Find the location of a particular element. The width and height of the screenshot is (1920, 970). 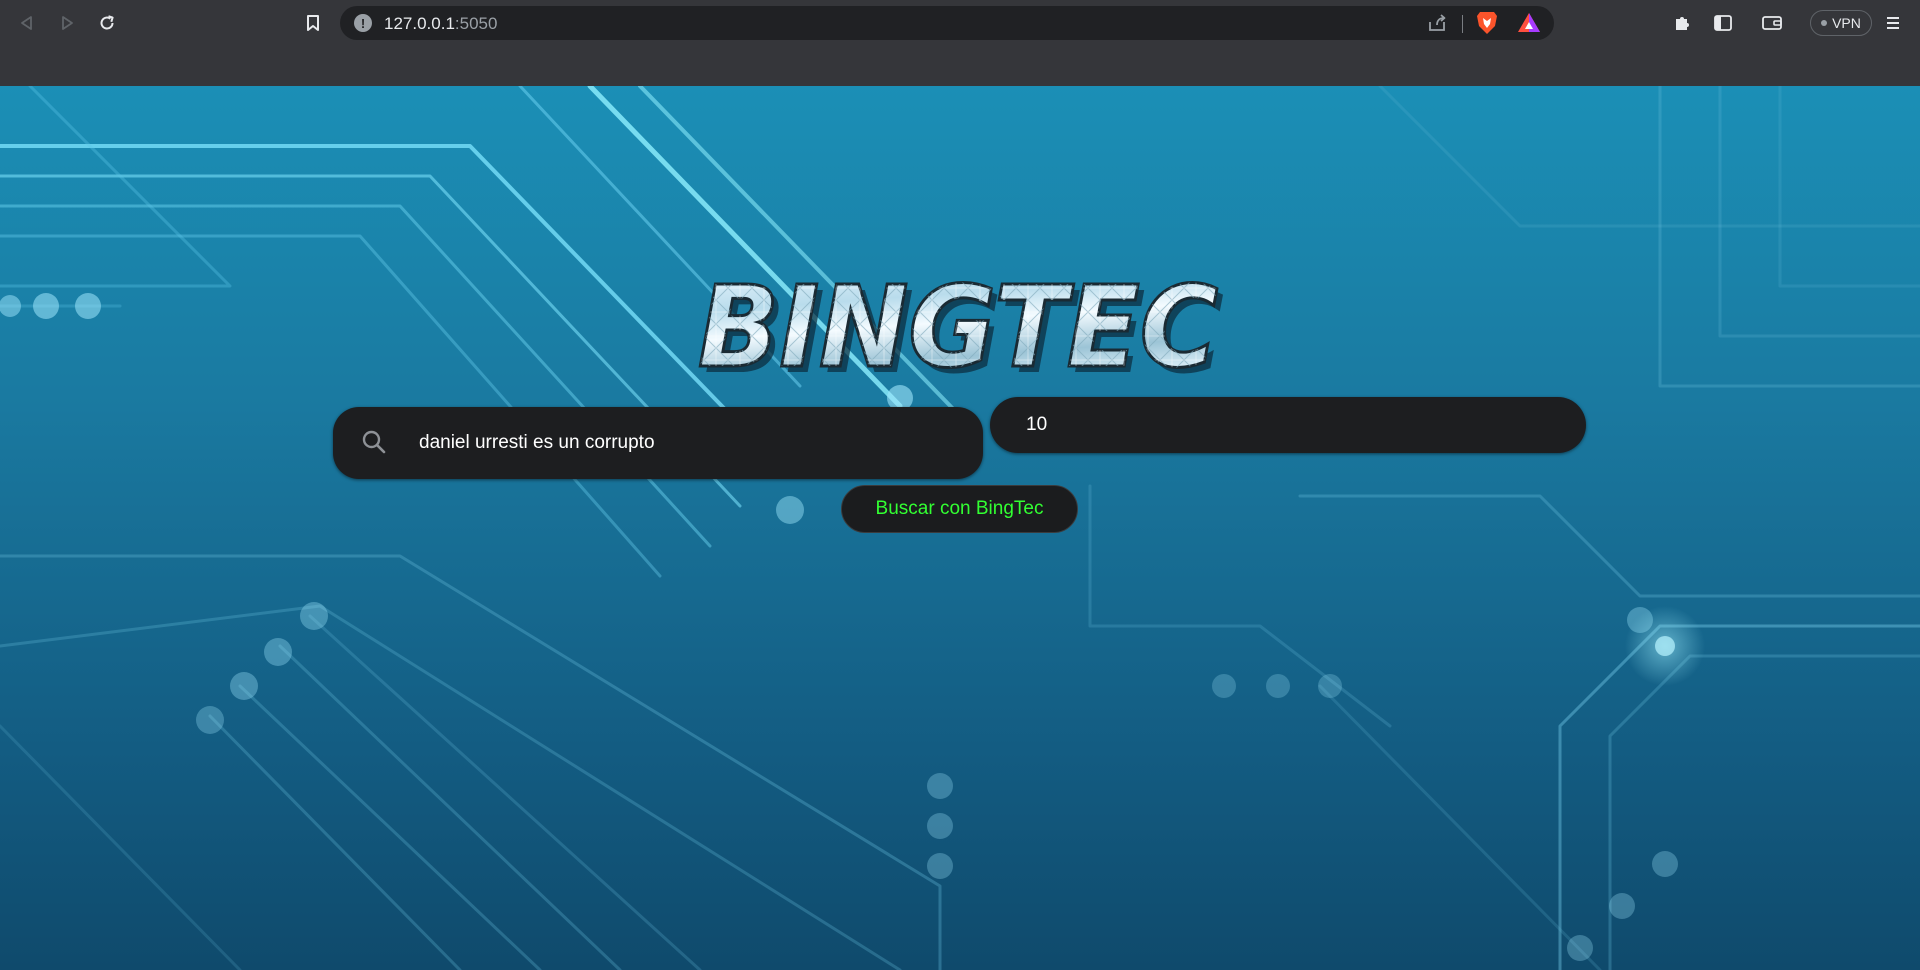

forward-icon is located at coordinates (67, 23).